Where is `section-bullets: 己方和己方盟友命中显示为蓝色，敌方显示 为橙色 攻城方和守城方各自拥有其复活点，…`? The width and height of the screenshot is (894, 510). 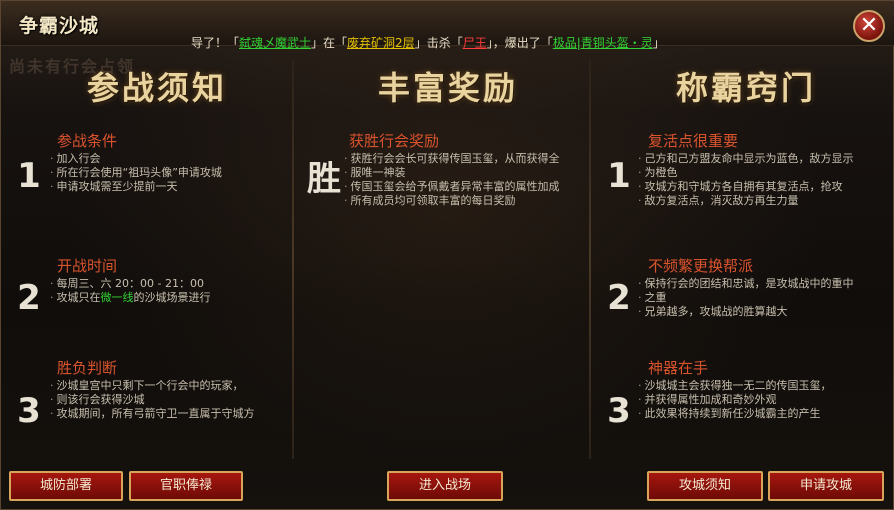 section-bullets: 己方和己方盟友命中显示为蓝色，敌方显示 为橙色 攻城方和守城方各自拥有其复活点，… is located at coordinates (746, 180).